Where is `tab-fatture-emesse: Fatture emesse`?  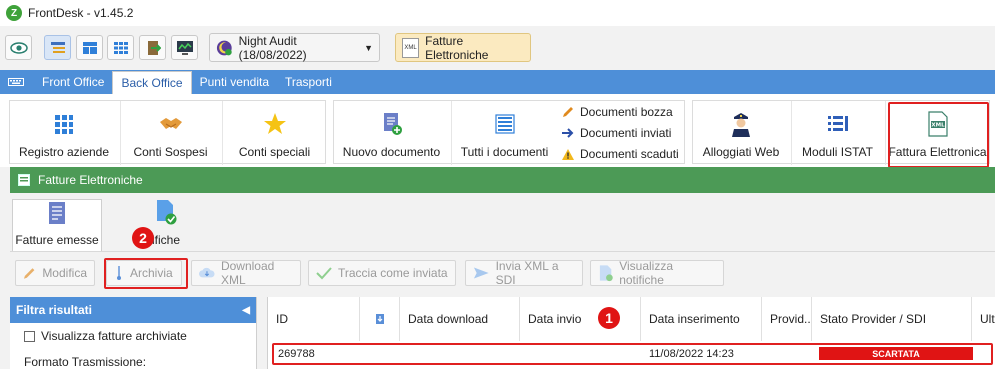 tab-fatture-emesse: Fatture emesse is located at coordinates (57, 225).